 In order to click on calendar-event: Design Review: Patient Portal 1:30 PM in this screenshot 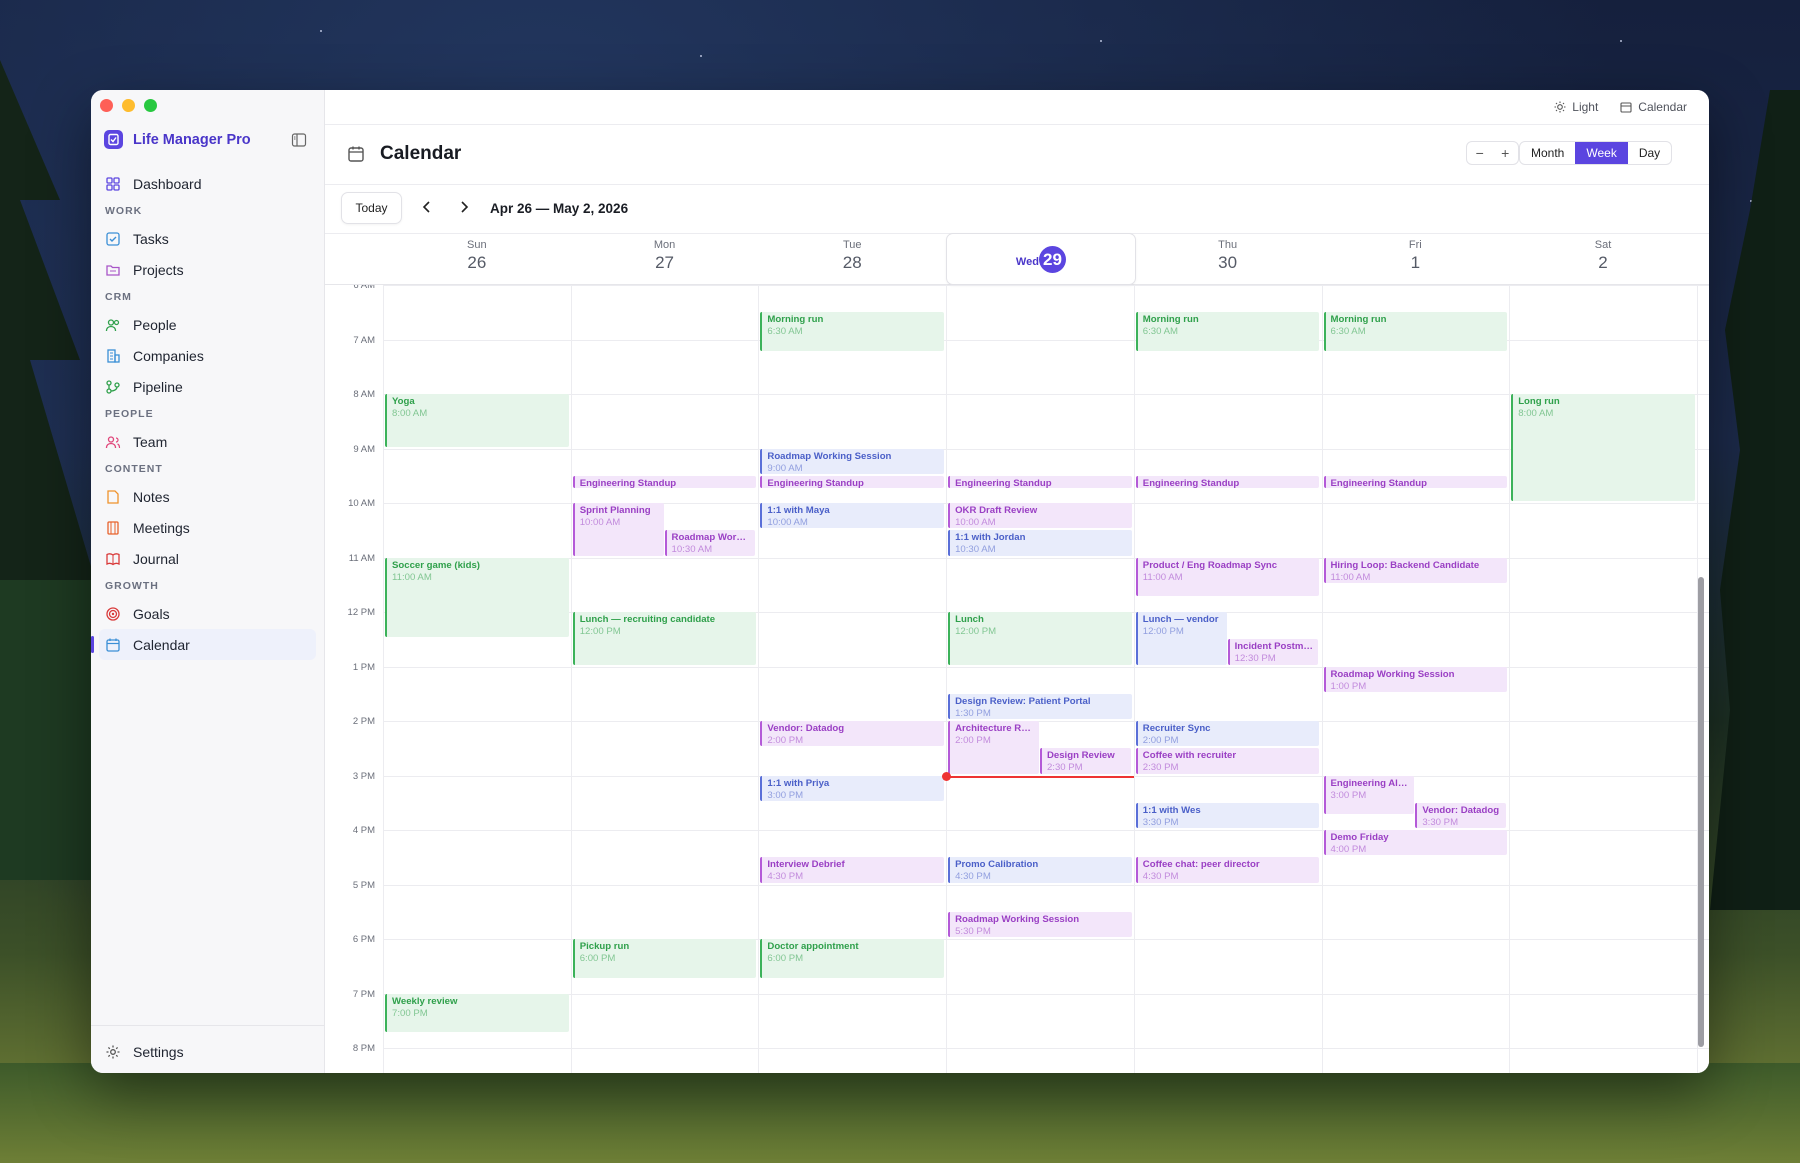, I will do `click(1040, 706)`.